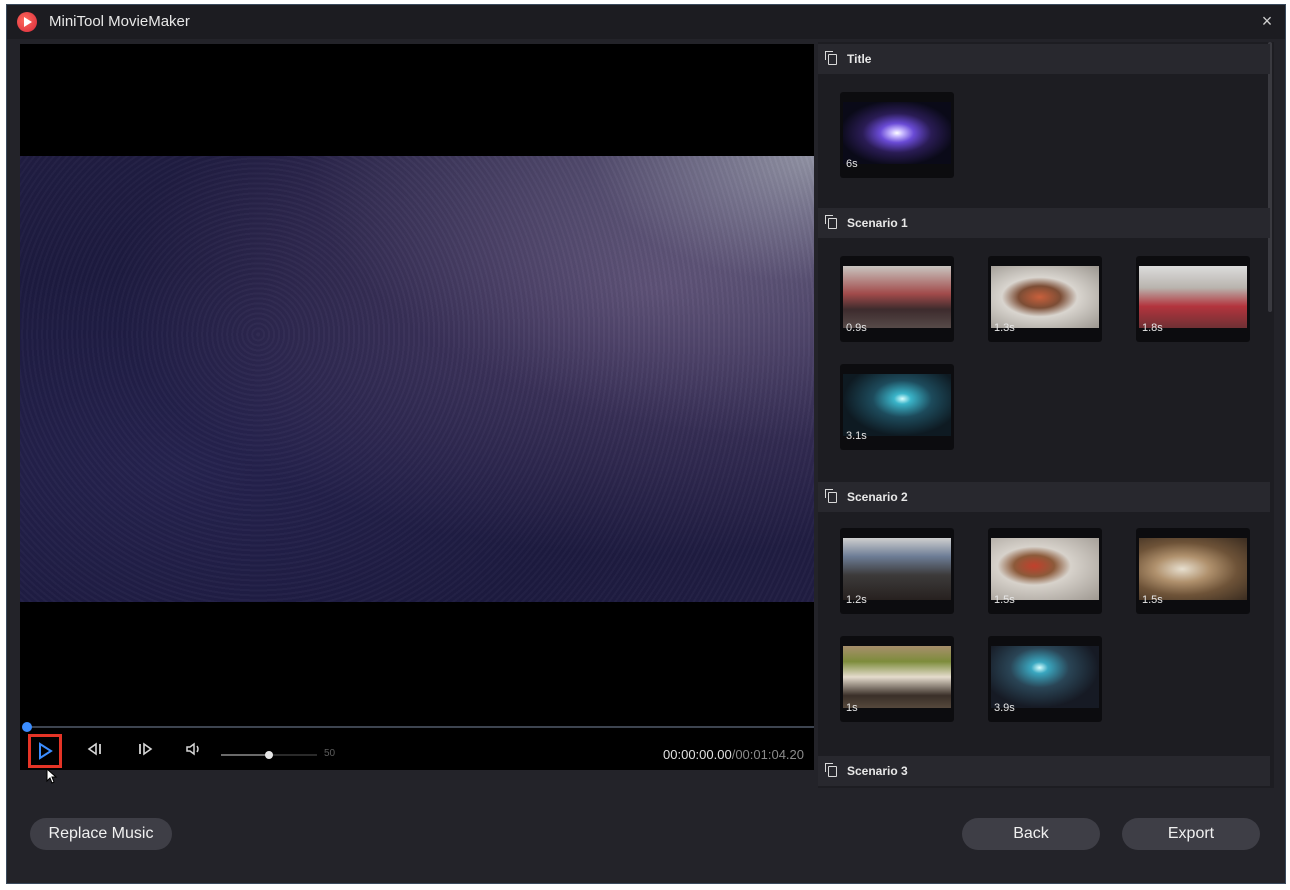 The height and width of the screenshot is (890, 1290). What do you see at coordinates (1191, 834) in the screenshot?
I see `export-button: Export` at bounding box center [1191, 834].